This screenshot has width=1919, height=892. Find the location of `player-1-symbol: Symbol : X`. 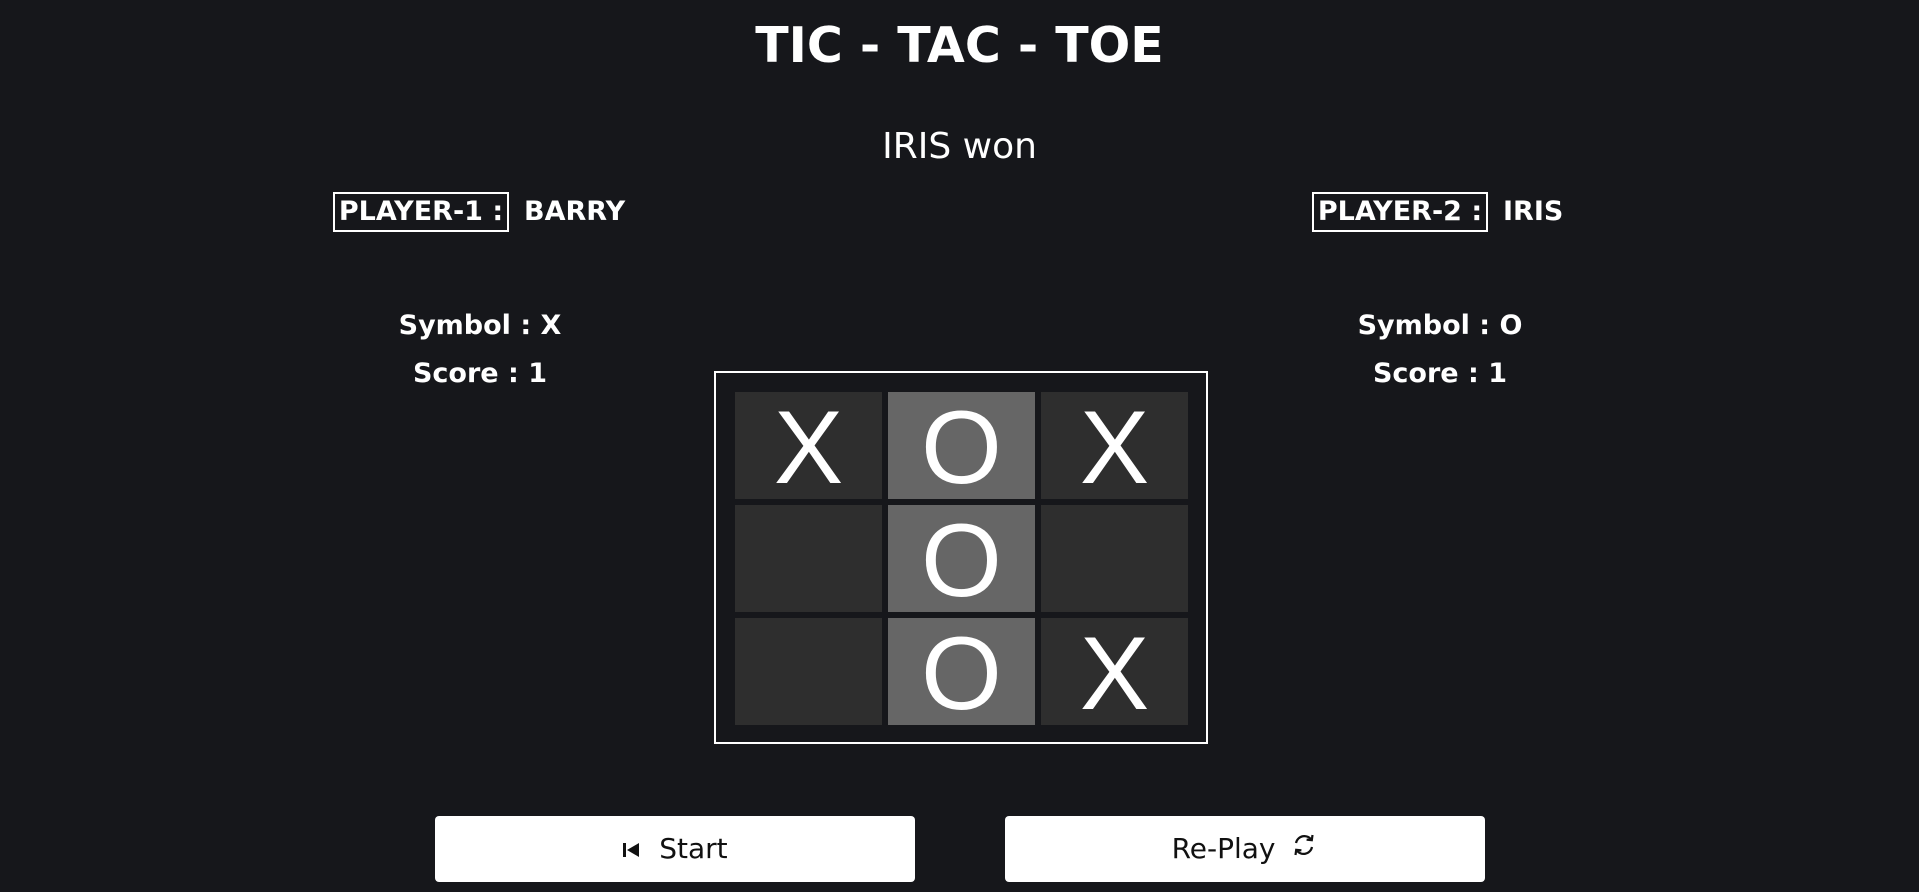

player-1-symbol: Symbol : X is located at coordinates (480, 325).